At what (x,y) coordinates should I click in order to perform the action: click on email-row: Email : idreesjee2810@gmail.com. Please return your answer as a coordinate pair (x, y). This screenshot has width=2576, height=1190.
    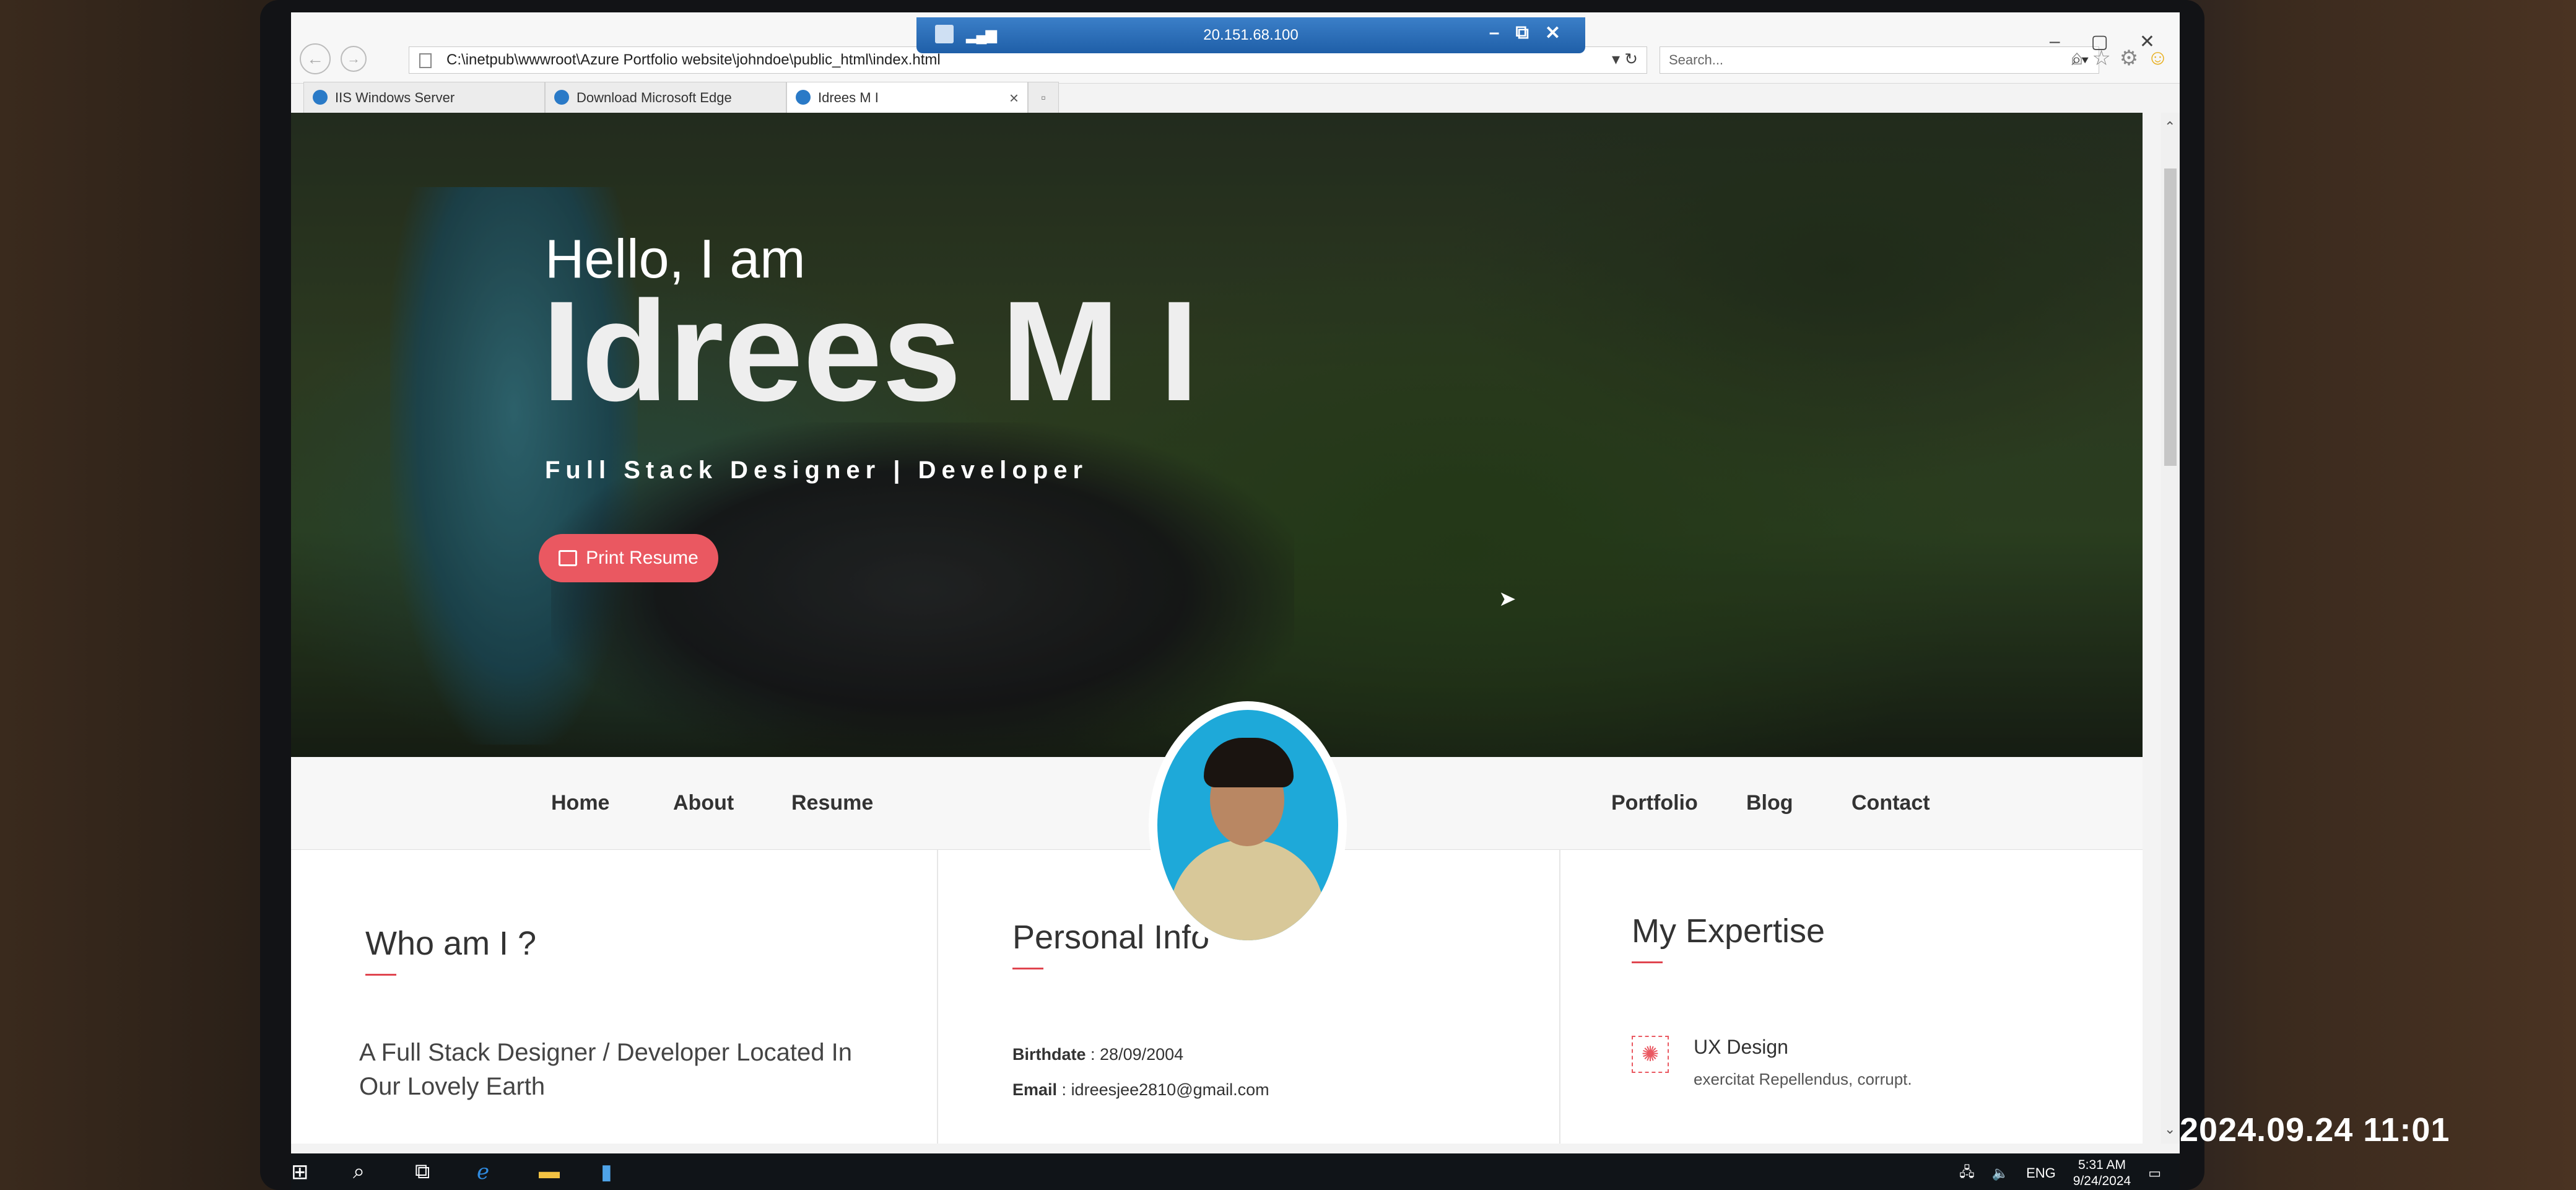
    Looking at the image, I should click on (1140, 1089).